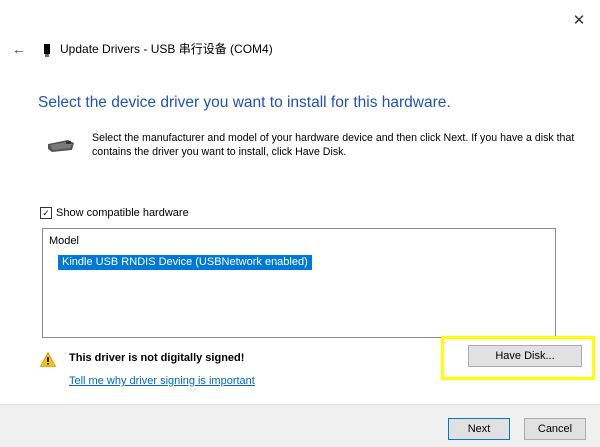  I want to click on cancel-button: Cancel, so click(555, 429).